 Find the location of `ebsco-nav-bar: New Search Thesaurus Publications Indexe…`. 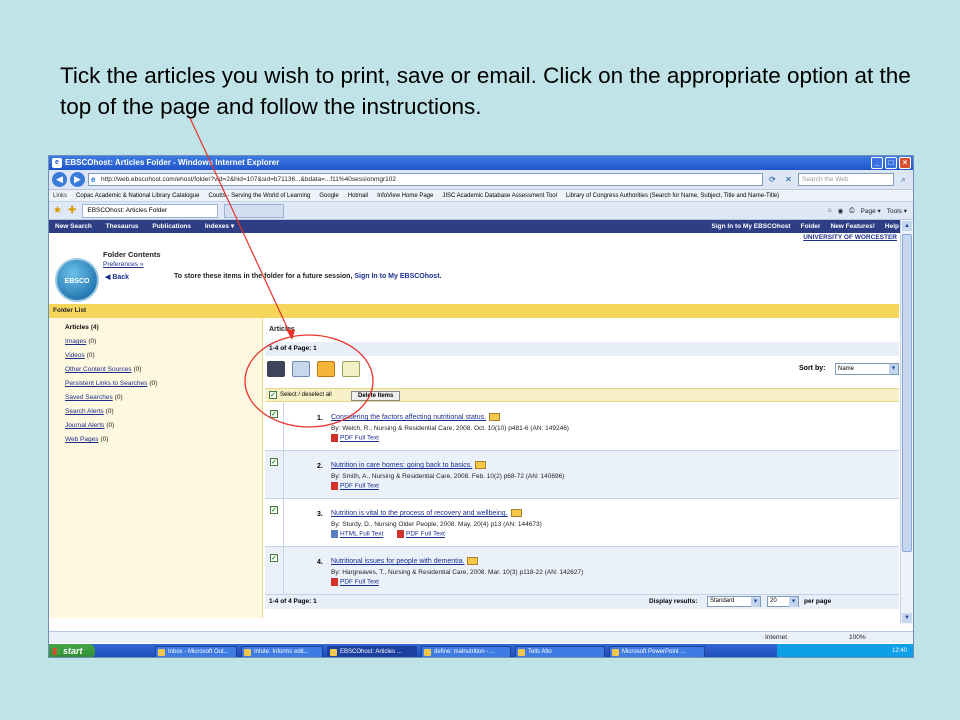

ebsco-nav-bar: New Search Thesaurus Publications Indexe… is located at coordinates (481, 226).